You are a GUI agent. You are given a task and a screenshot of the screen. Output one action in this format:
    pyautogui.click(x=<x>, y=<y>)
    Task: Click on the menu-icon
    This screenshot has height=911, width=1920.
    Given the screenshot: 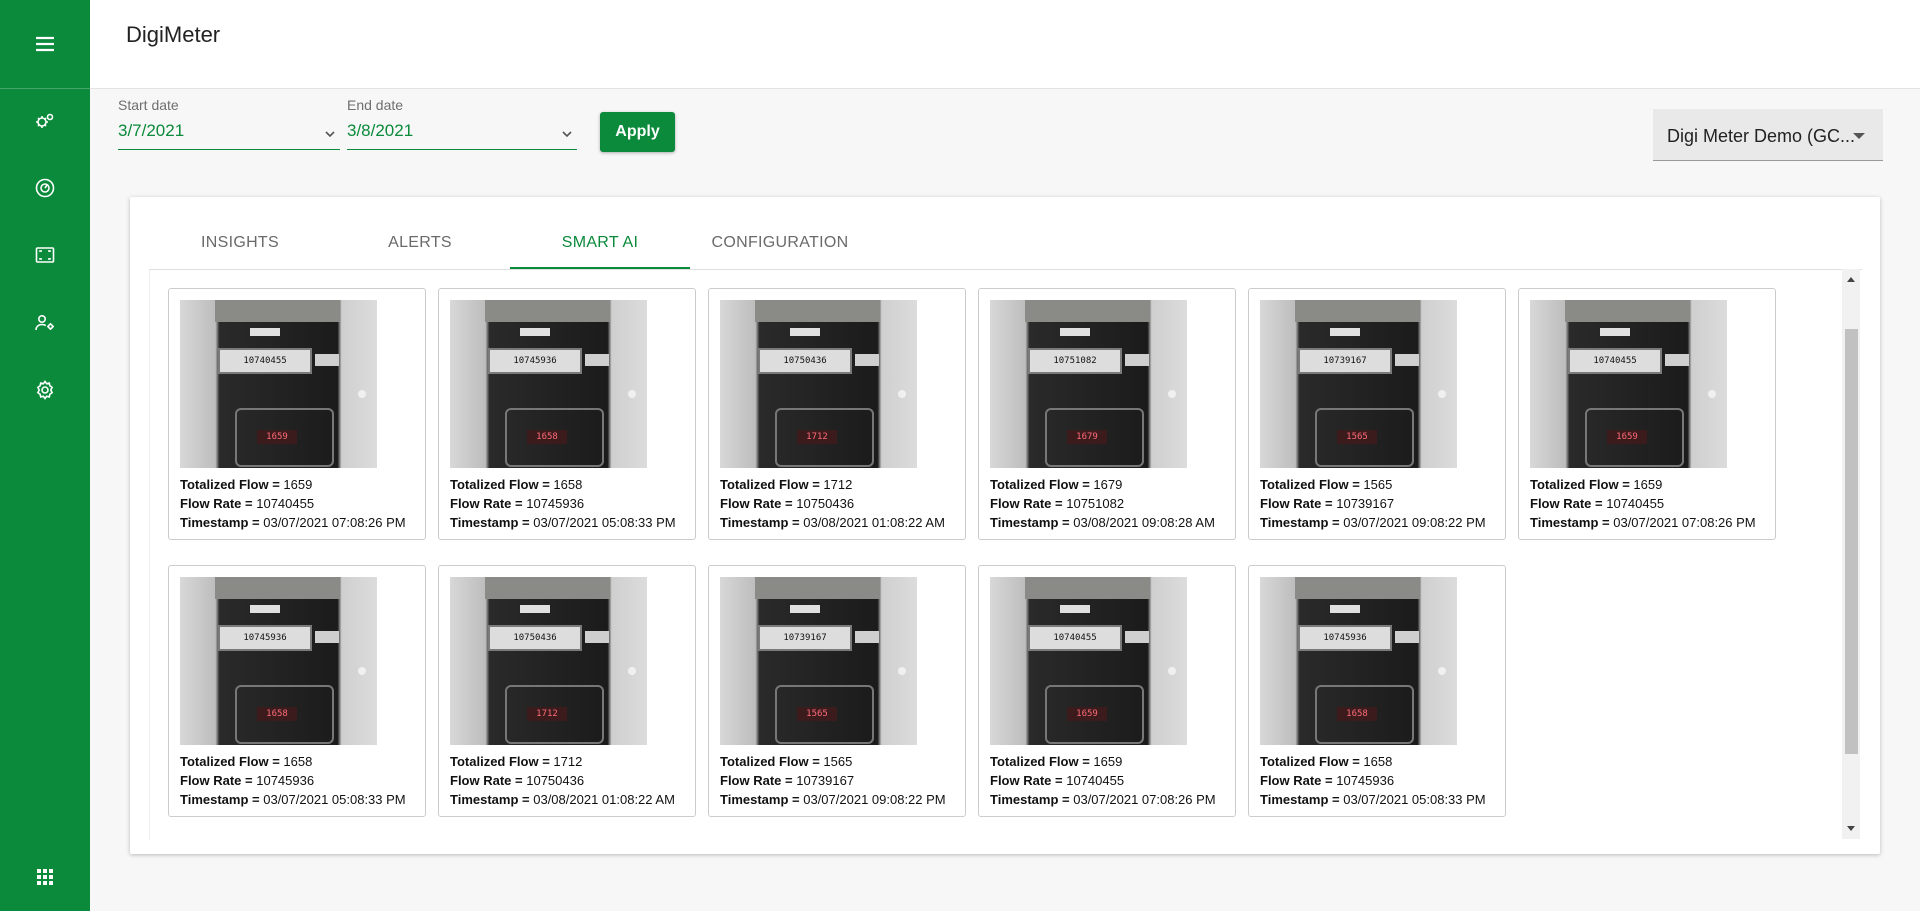 What is the action you would take?
    pyautogui.click(x=45, y=44)
    